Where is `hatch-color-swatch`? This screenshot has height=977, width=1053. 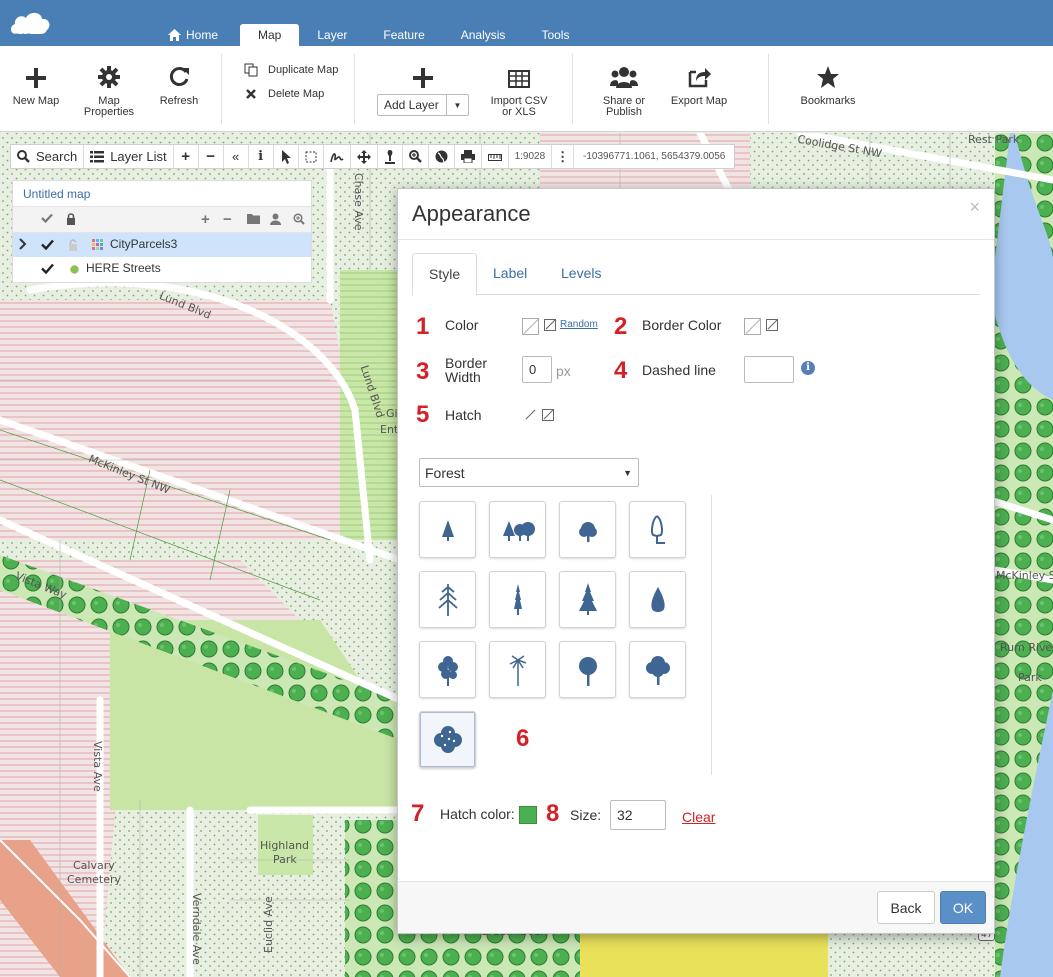
hatch-color-swatch is located at coordinates (528, 815).